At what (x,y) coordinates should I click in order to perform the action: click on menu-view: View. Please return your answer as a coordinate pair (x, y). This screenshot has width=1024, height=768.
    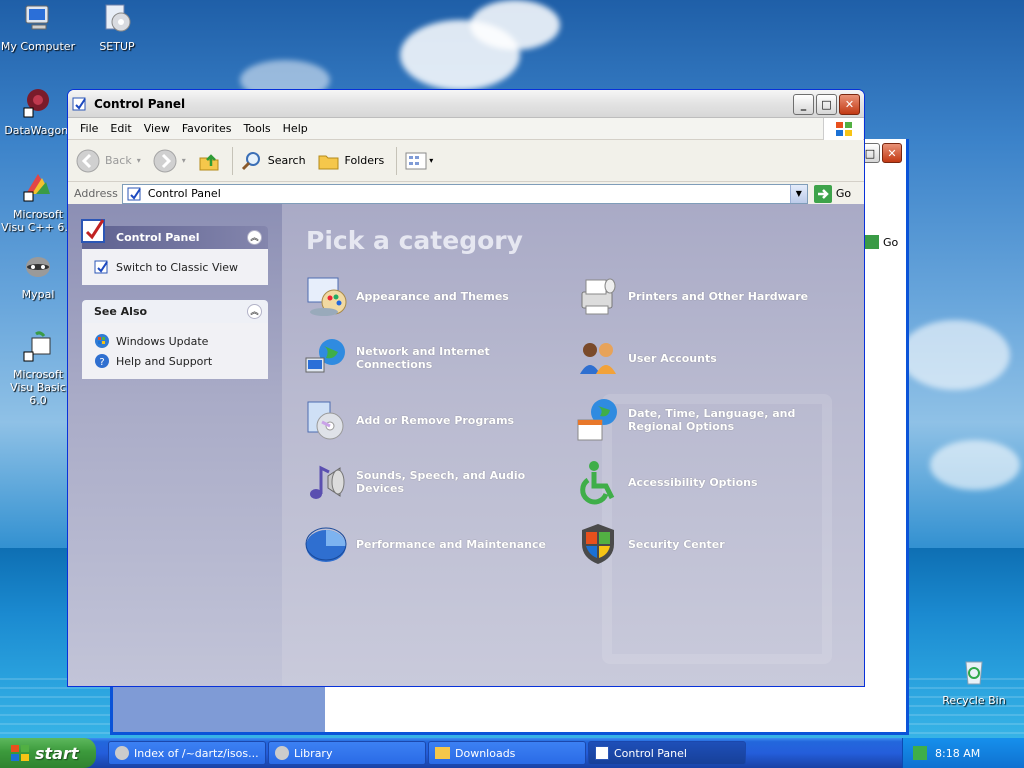
    Looking at the image, I should click on (157, 128).